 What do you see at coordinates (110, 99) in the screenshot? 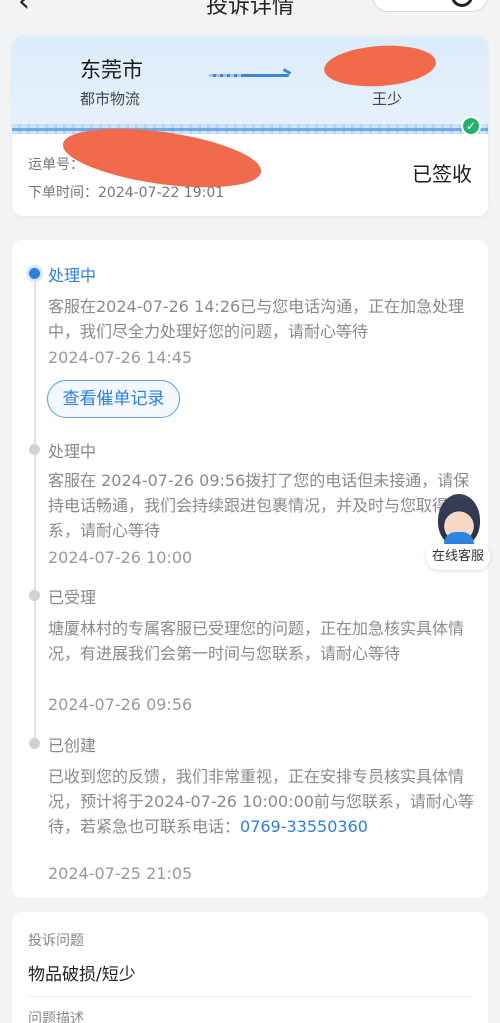
I see `from-company: 都市物流` at bounding box center [110, 99].